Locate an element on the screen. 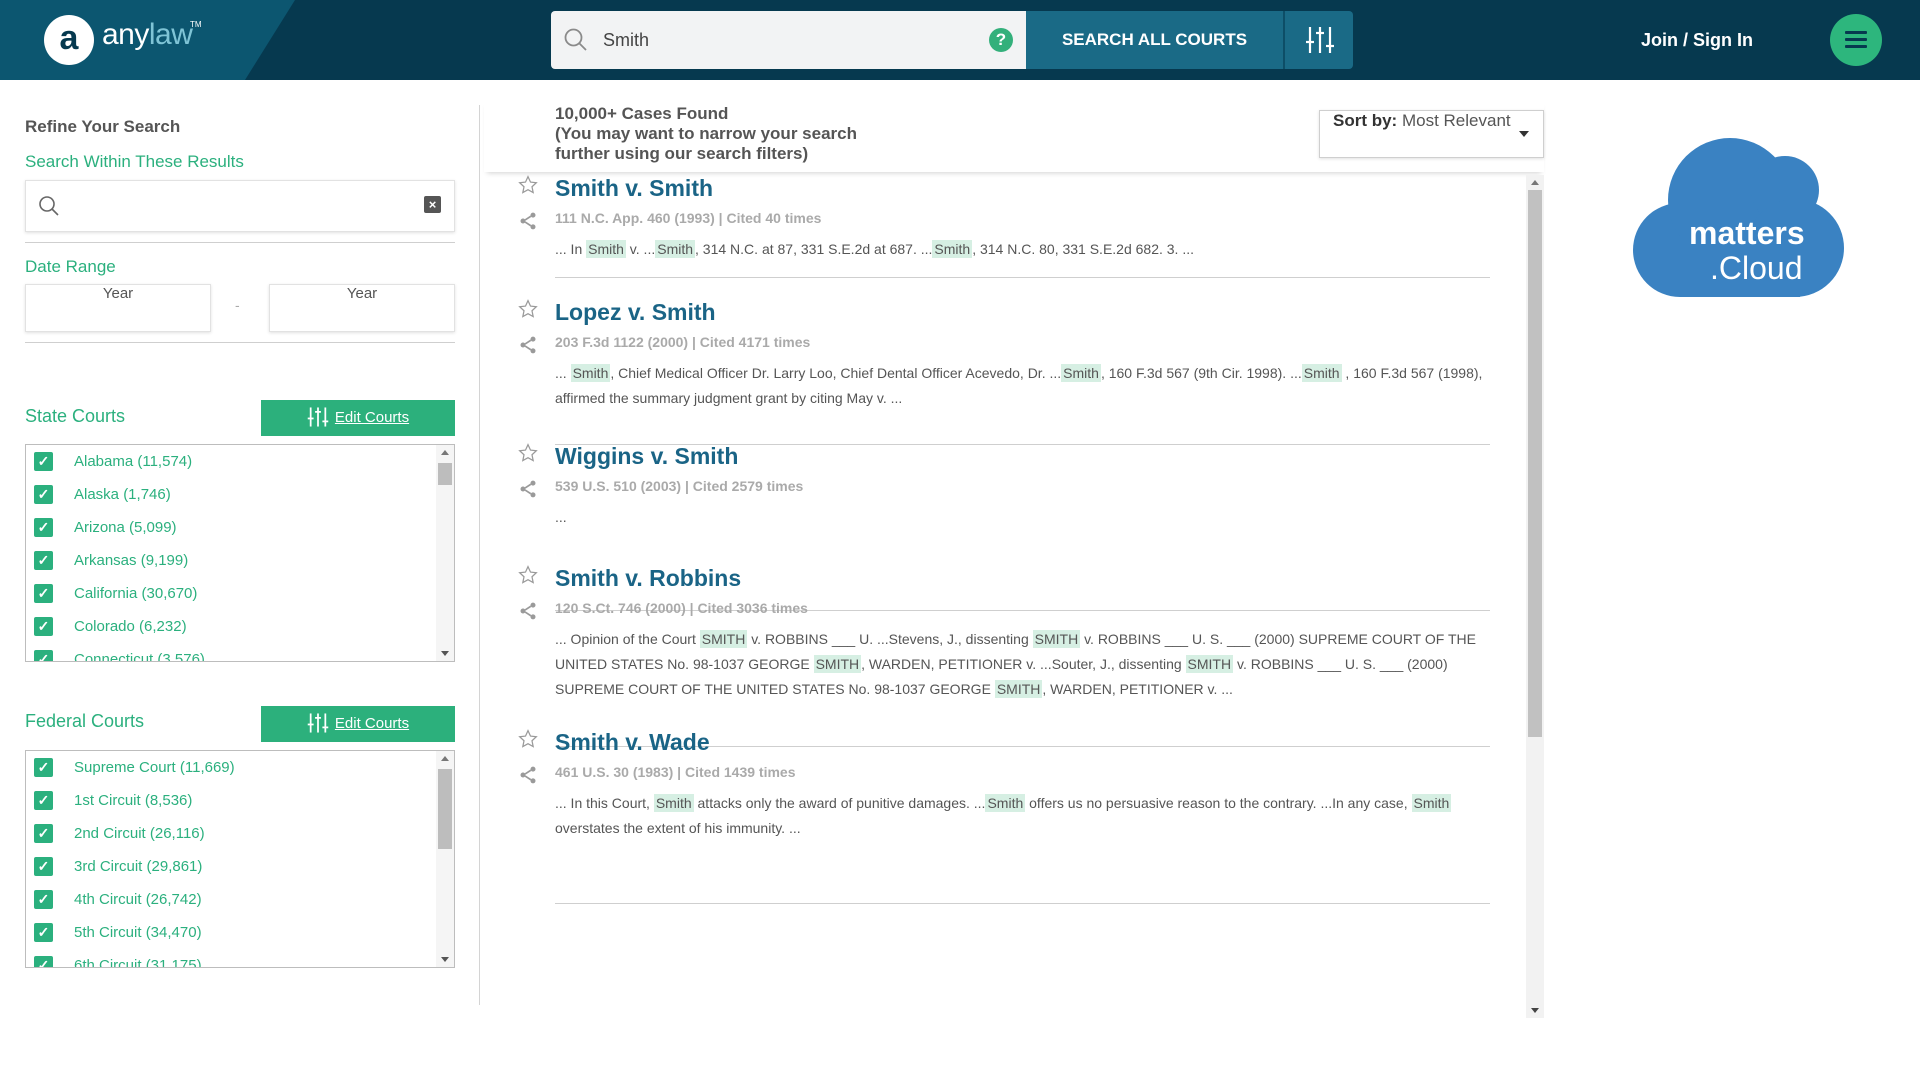 The width and height of the screenshot is (1920, 1080). results-count-line: 10,000+ Cases Found is located at coordinates (642, 113).